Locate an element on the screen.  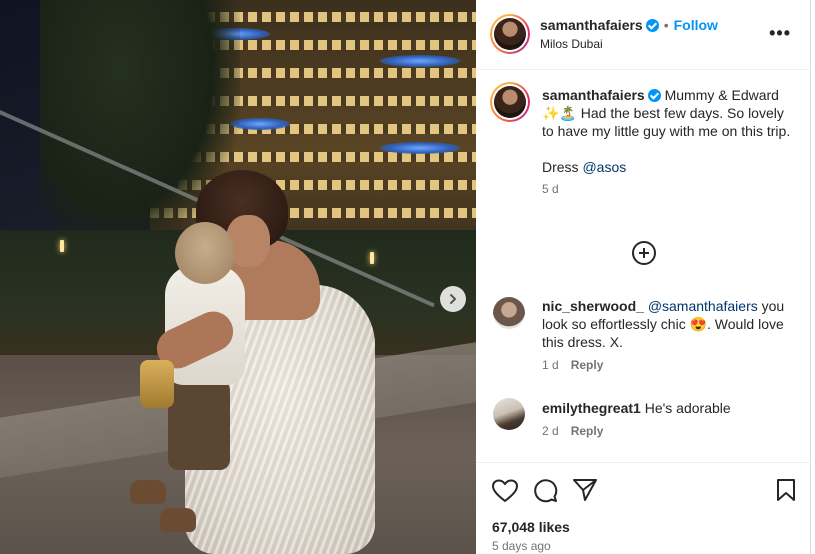
caption-mention-link: @asos is located at coordinates (604, 167).